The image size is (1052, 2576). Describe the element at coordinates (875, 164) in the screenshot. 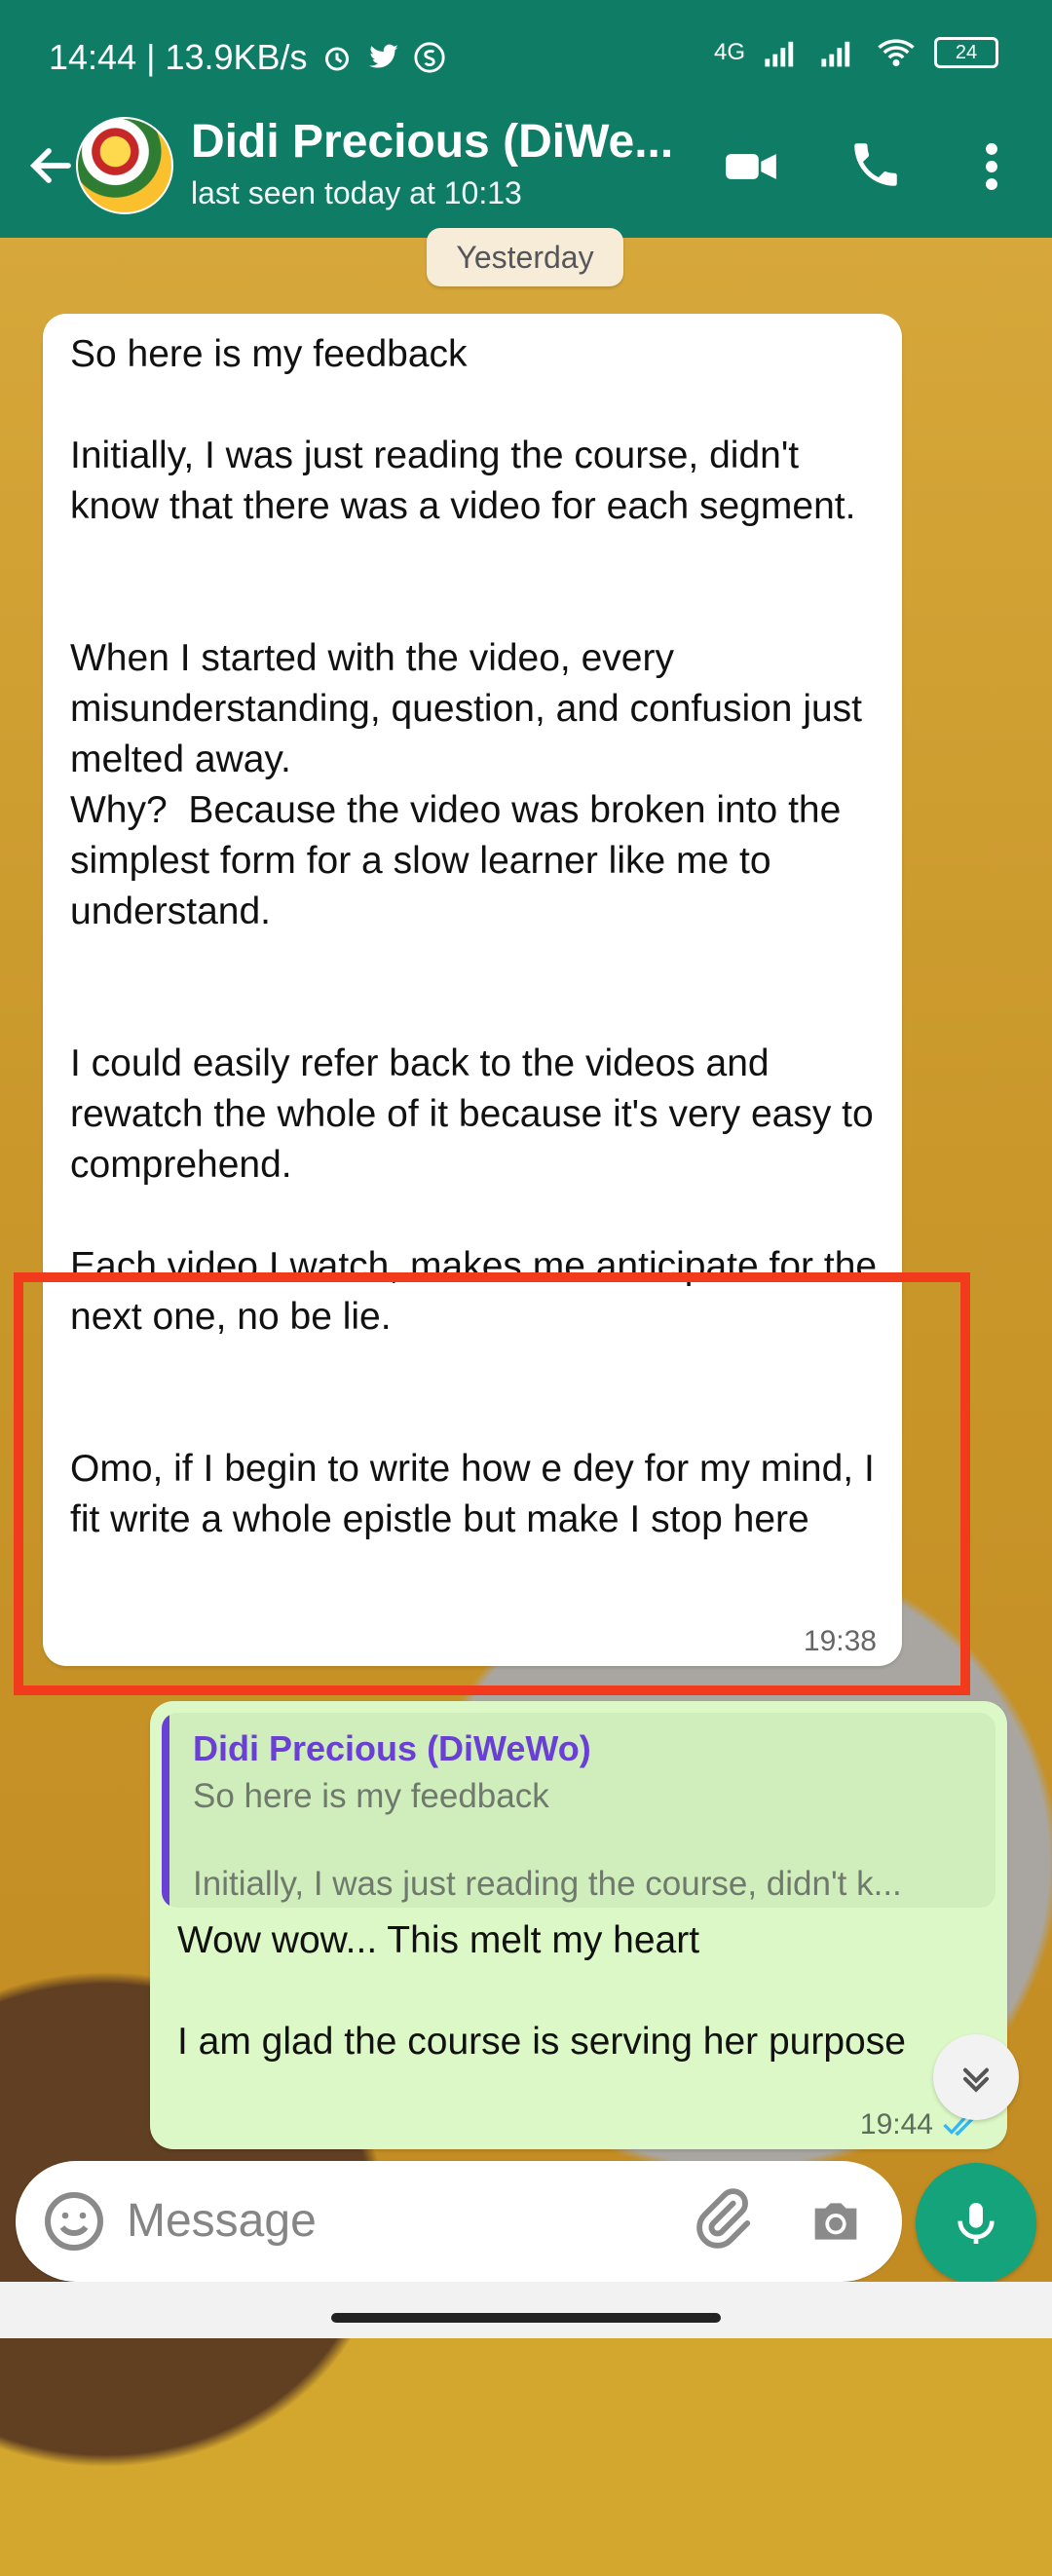

I see `phone-icon` at that location.